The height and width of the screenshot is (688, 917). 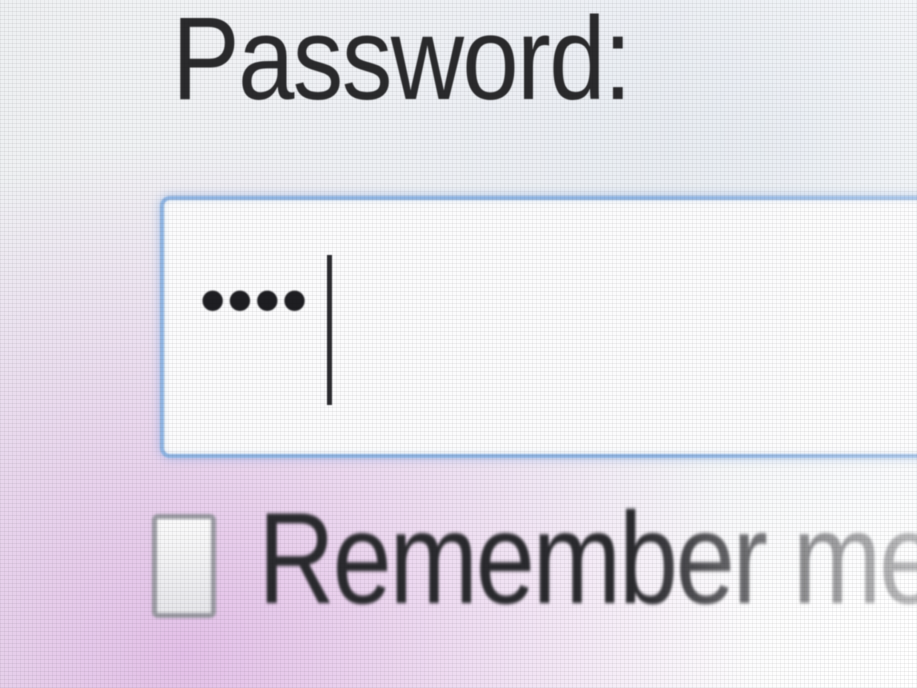 I want to click on password-label: Password:, so click(x=402, y=62).